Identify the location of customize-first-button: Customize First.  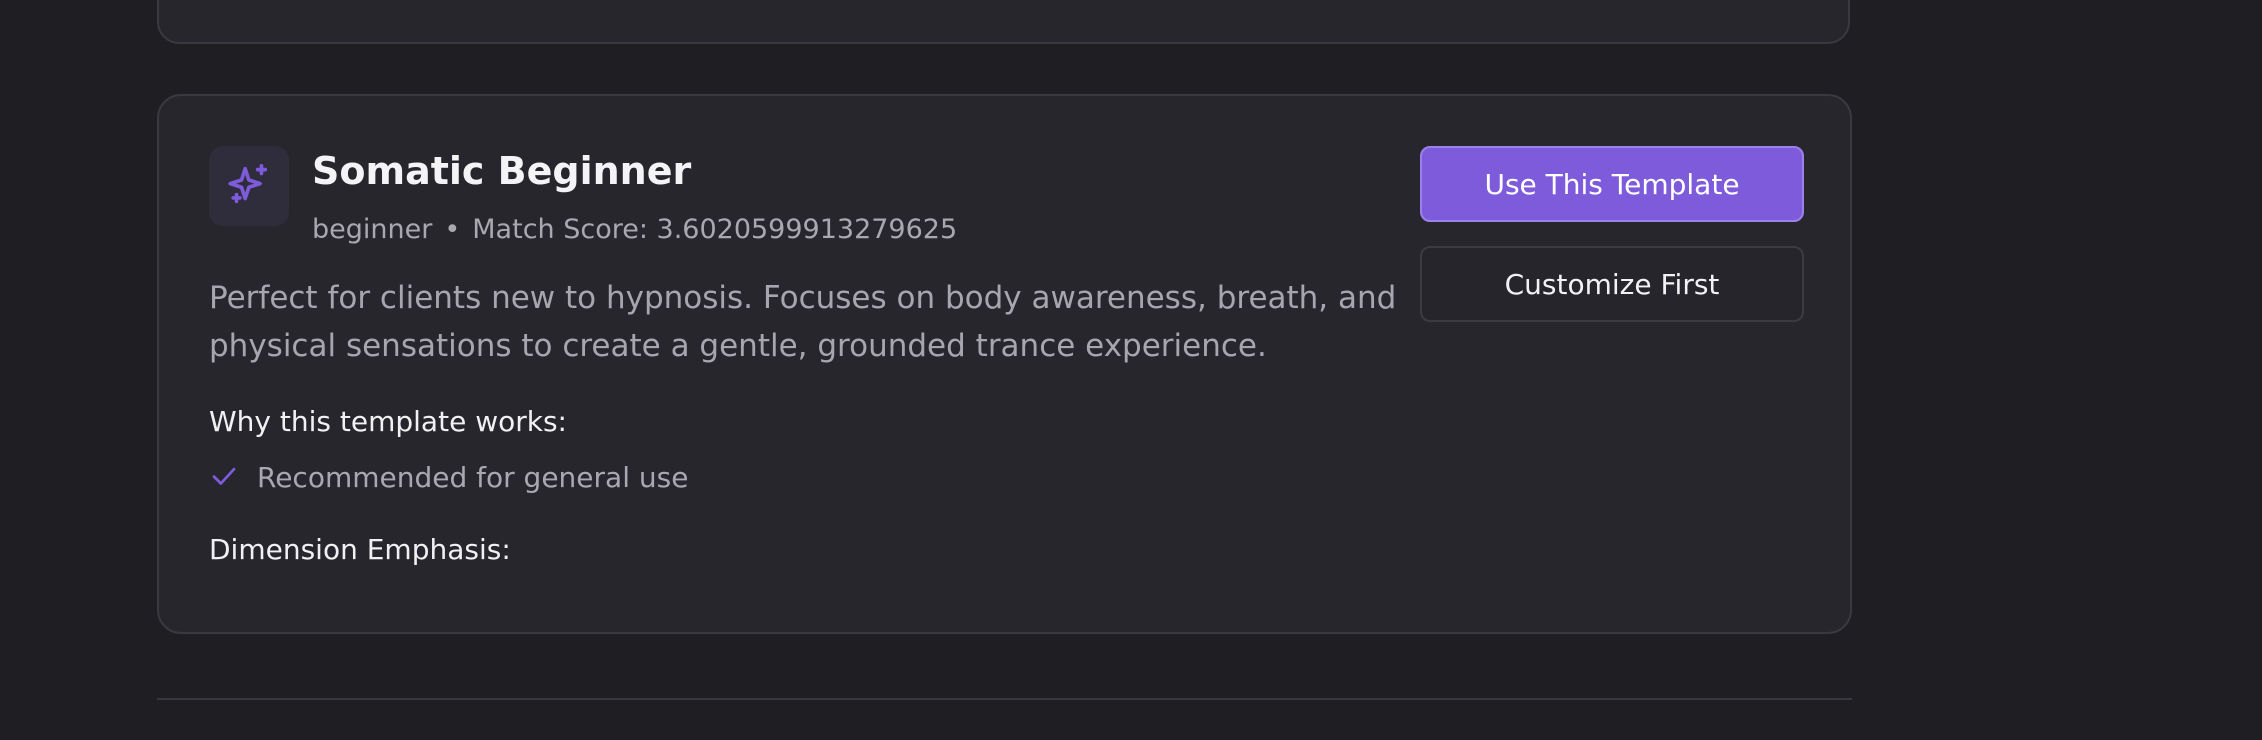
(1612, 284).